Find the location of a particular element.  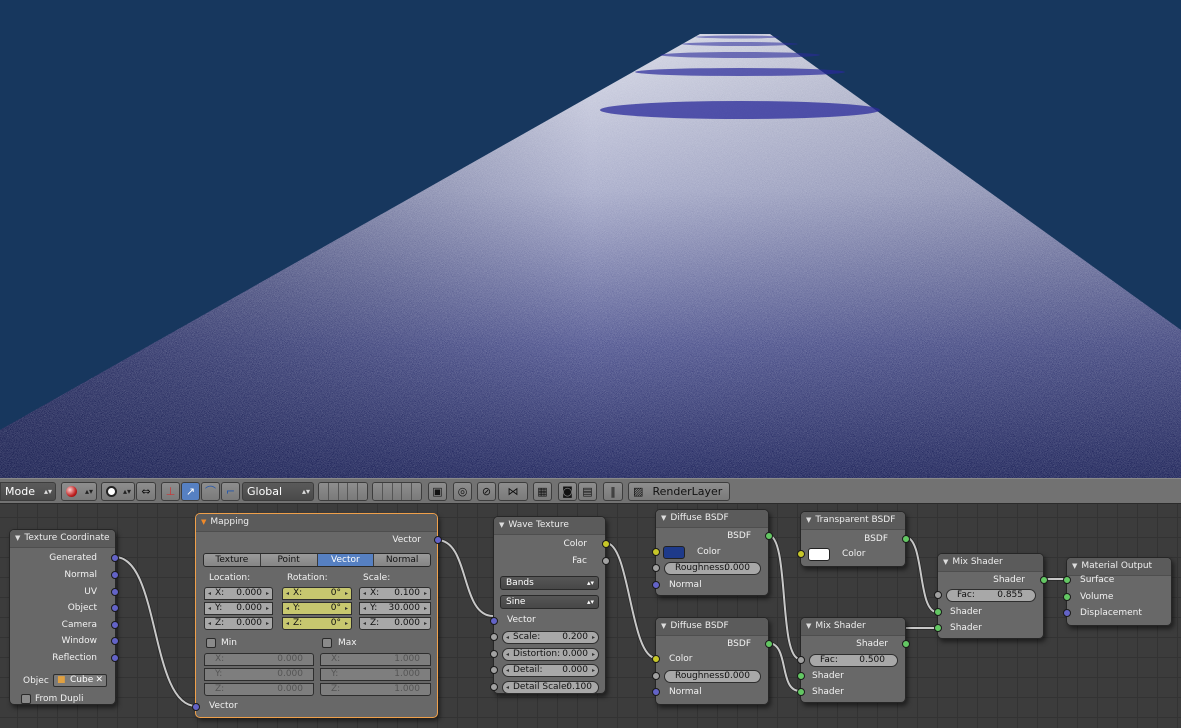

socket-fac-out is located at coordinates (606, 561).